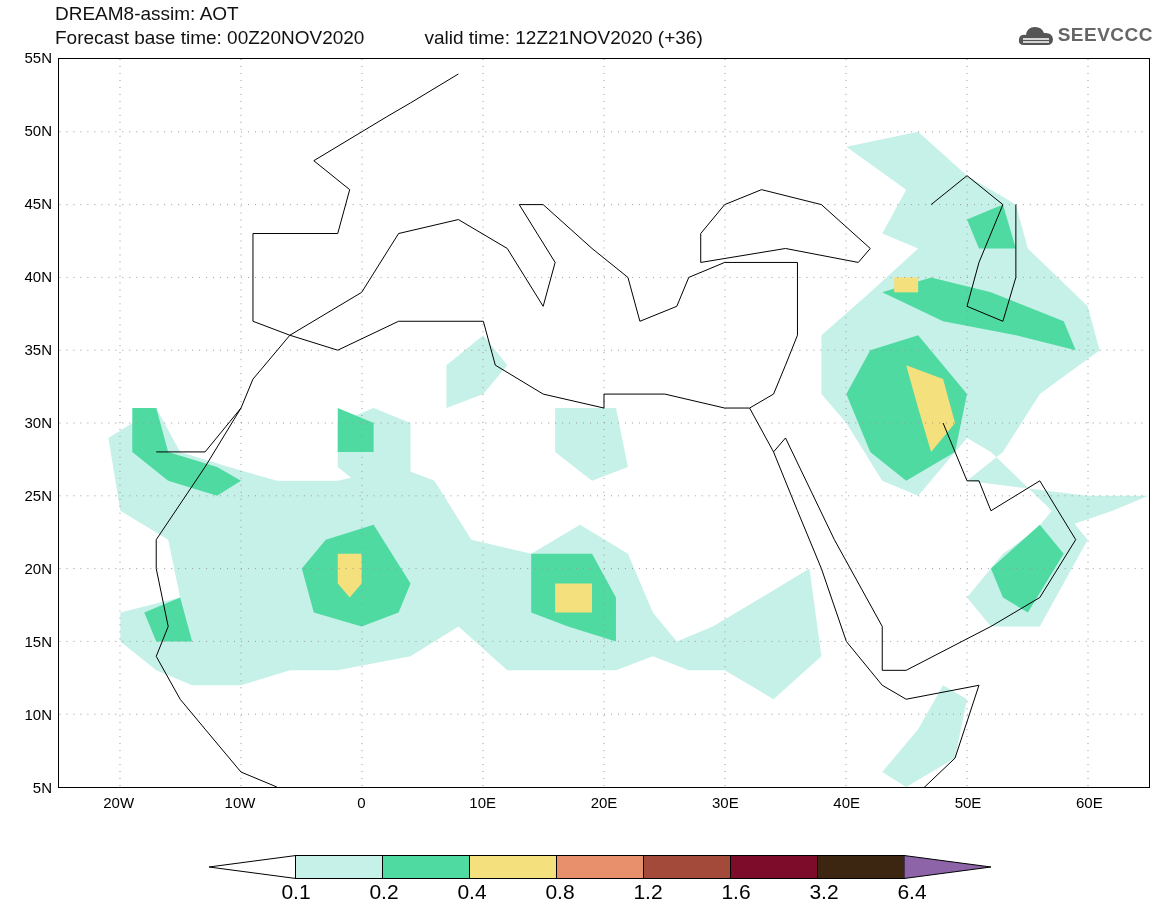 The width and height of the screenshot is (1165, 905). Describe the element at coordinates (604, 802) in the screenshot. I see `longitude-label: 20E` at that location.